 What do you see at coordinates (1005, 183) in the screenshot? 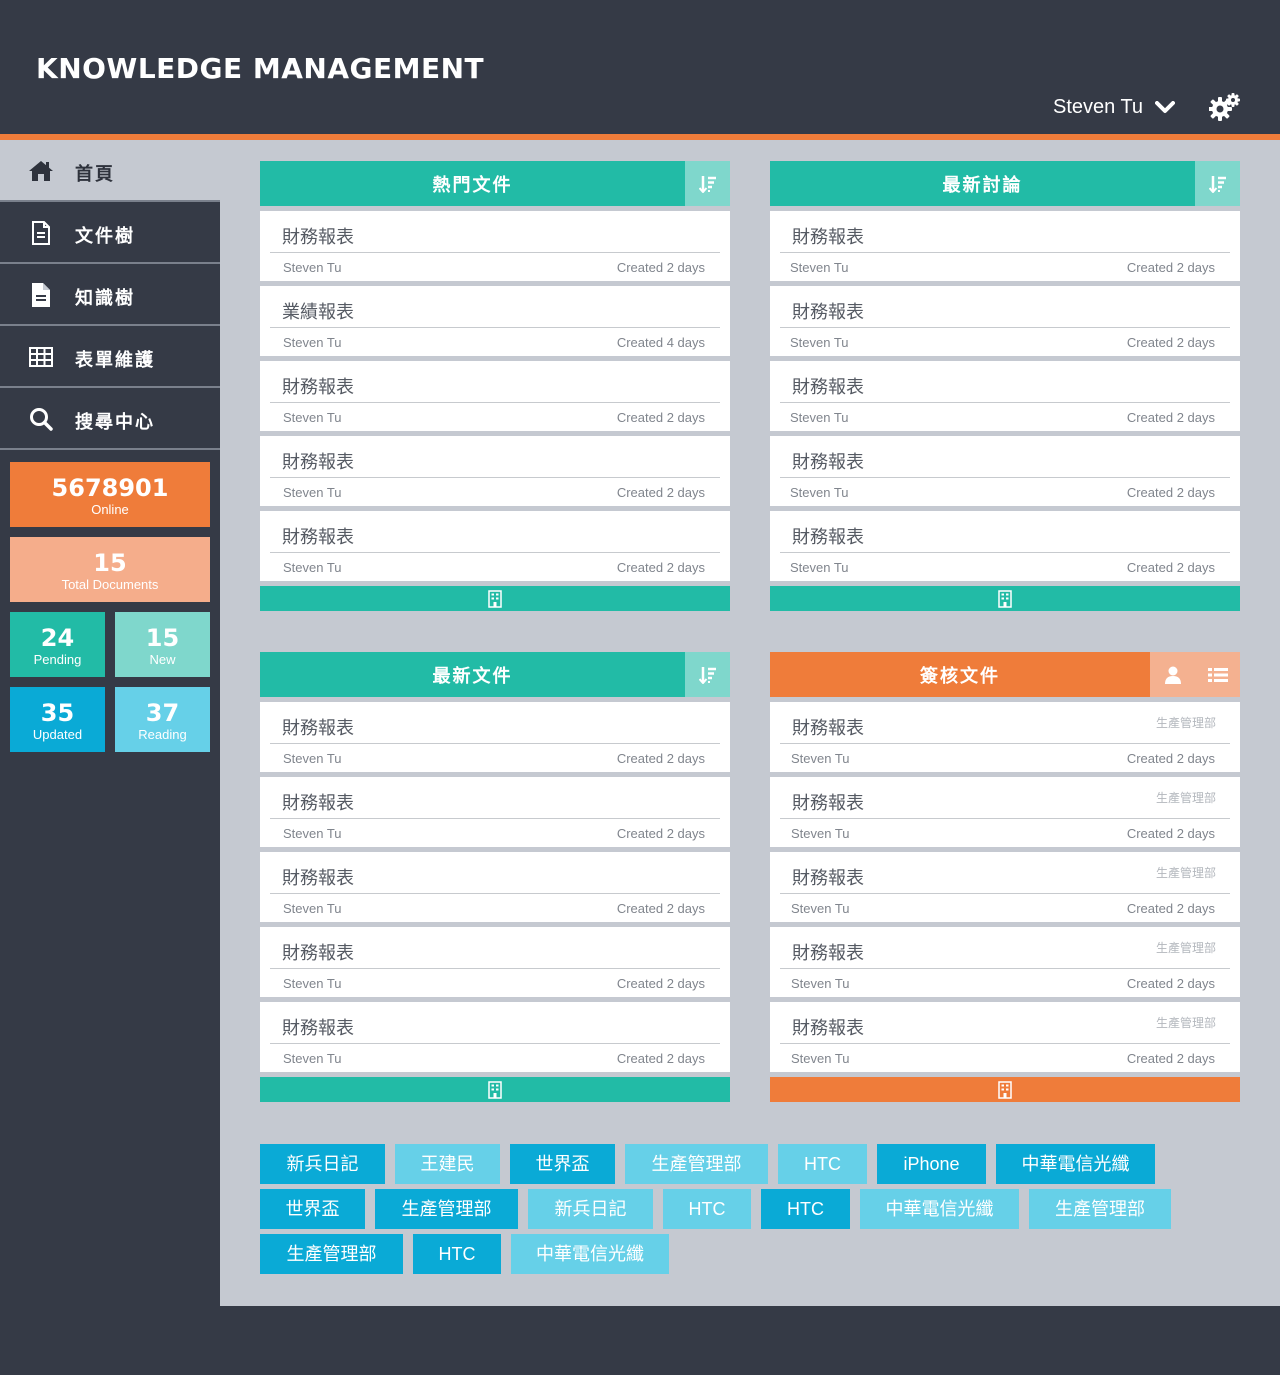
I see `panel-header: 最新討論` at bounding box center [1005, 183].